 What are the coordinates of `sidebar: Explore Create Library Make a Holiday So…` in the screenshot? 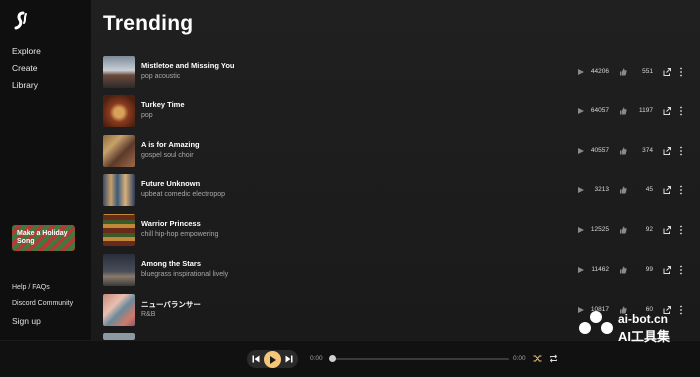 It's located at (45, 170).